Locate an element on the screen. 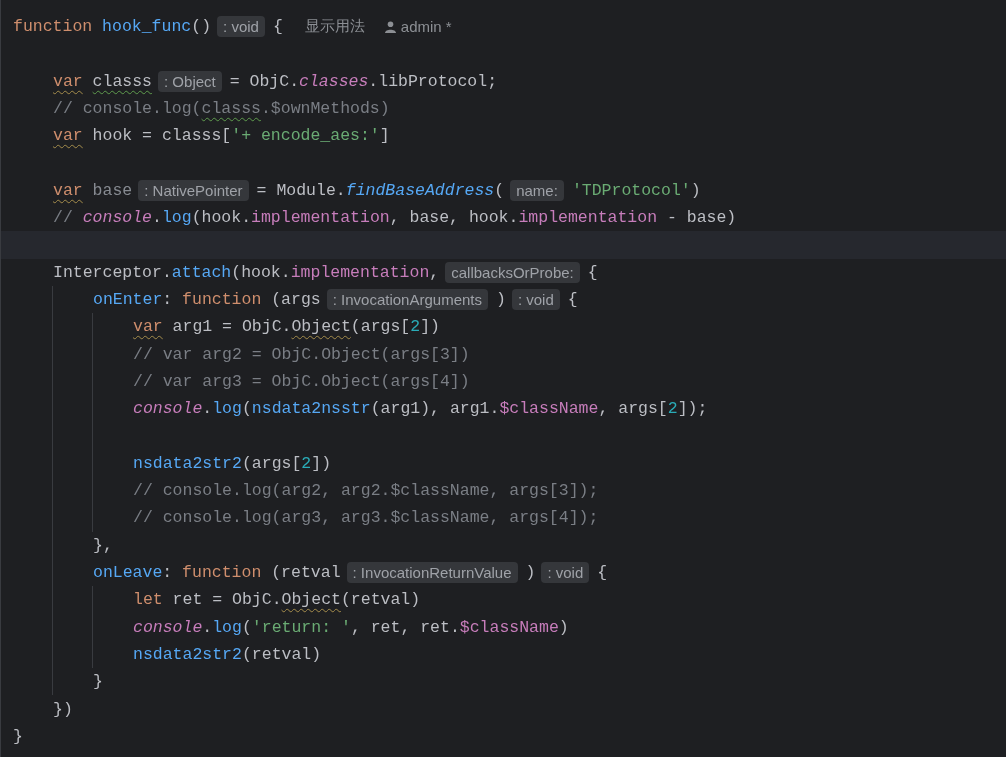 The height and width of the screenshot is (757, 1006). inlay-hint: : NativePointer is located at coordinates (193, 190).